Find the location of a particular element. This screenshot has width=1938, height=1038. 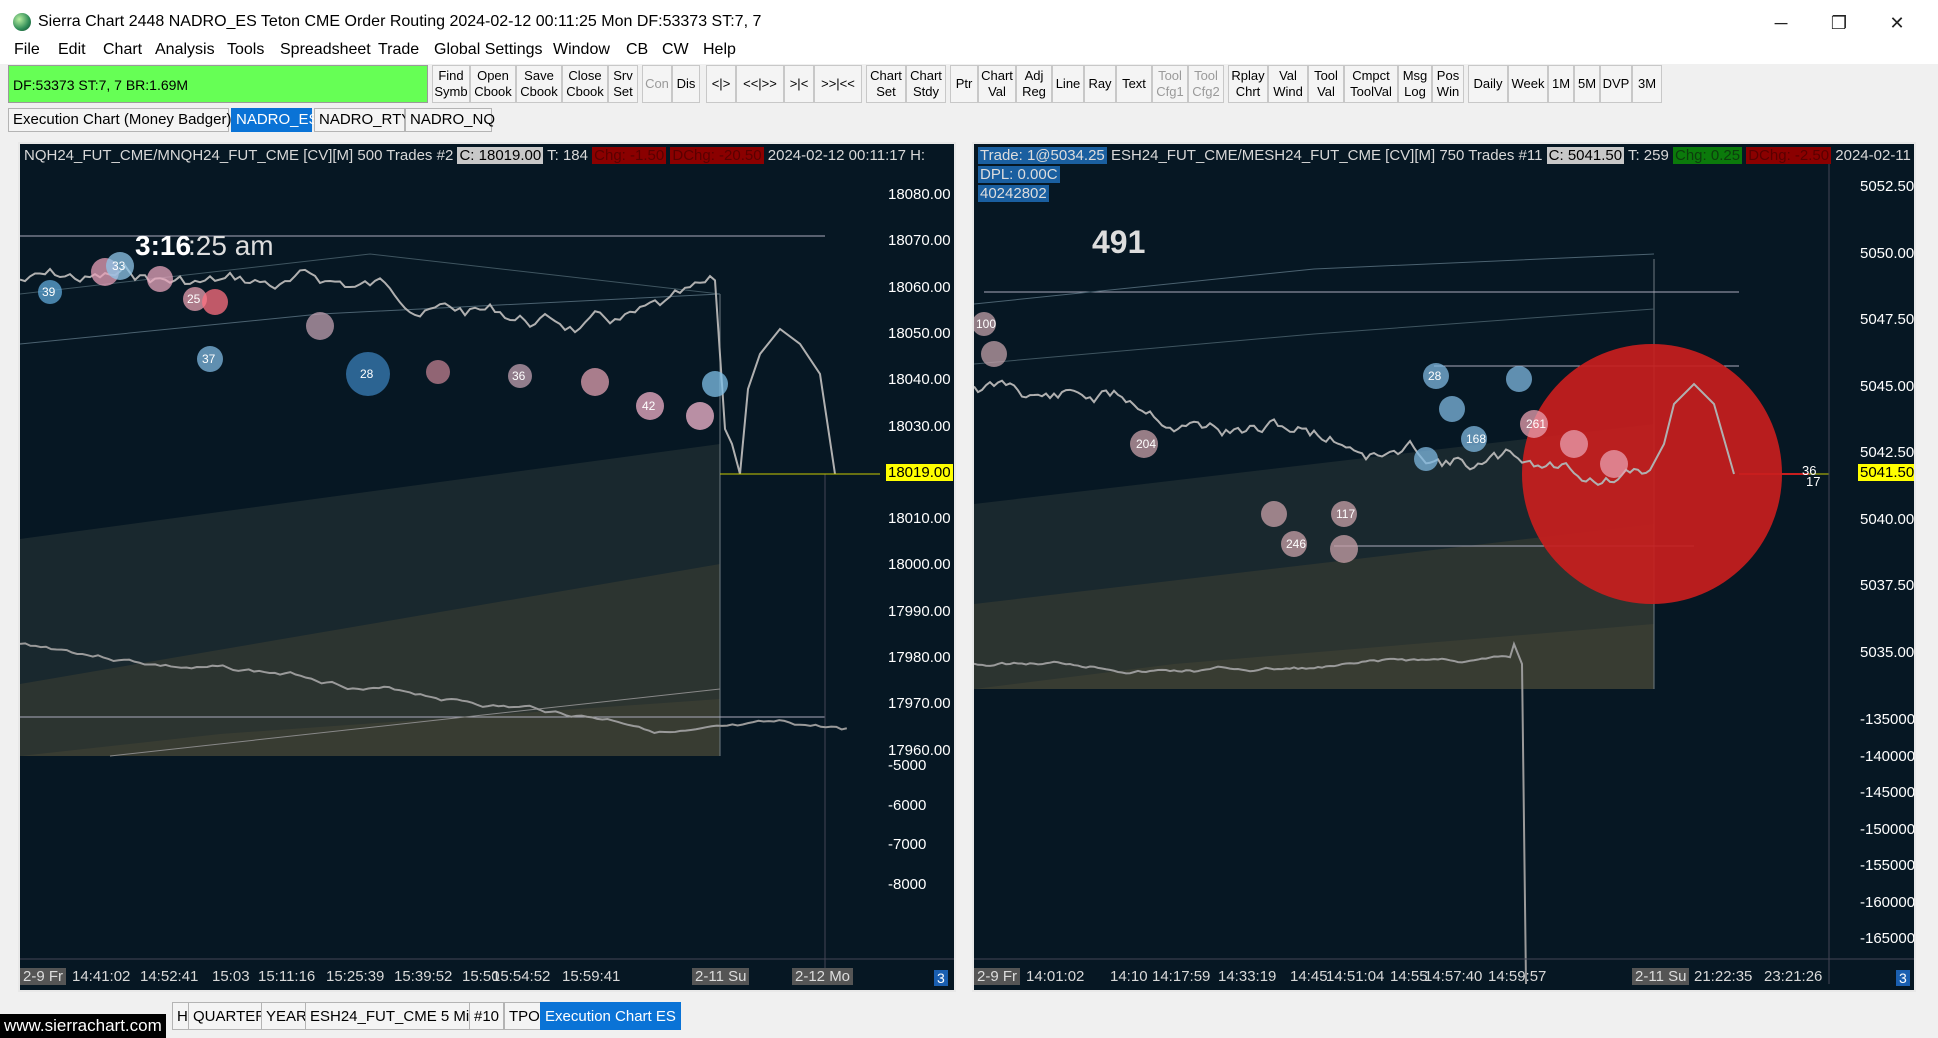

menu-cb: CB is located at coordinates (637, 50).